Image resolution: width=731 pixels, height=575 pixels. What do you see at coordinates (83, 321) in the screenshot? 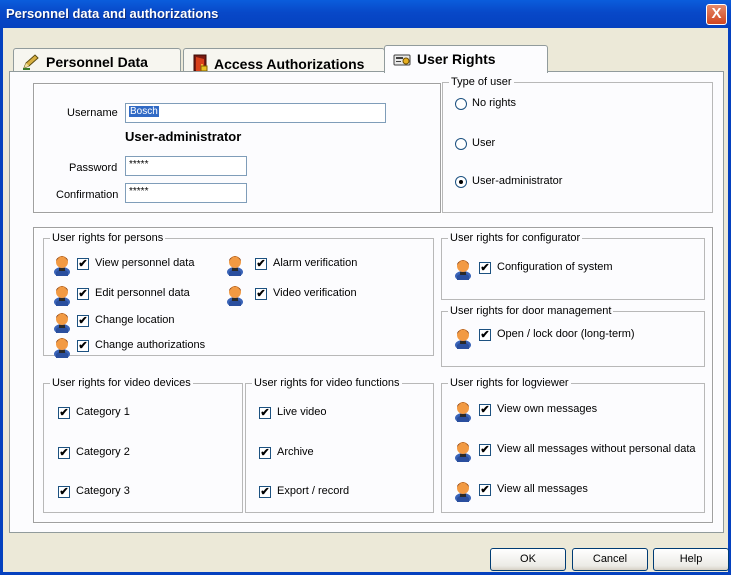
I see `checkbox-change-location: ✔` at bounding box center [83, 321].